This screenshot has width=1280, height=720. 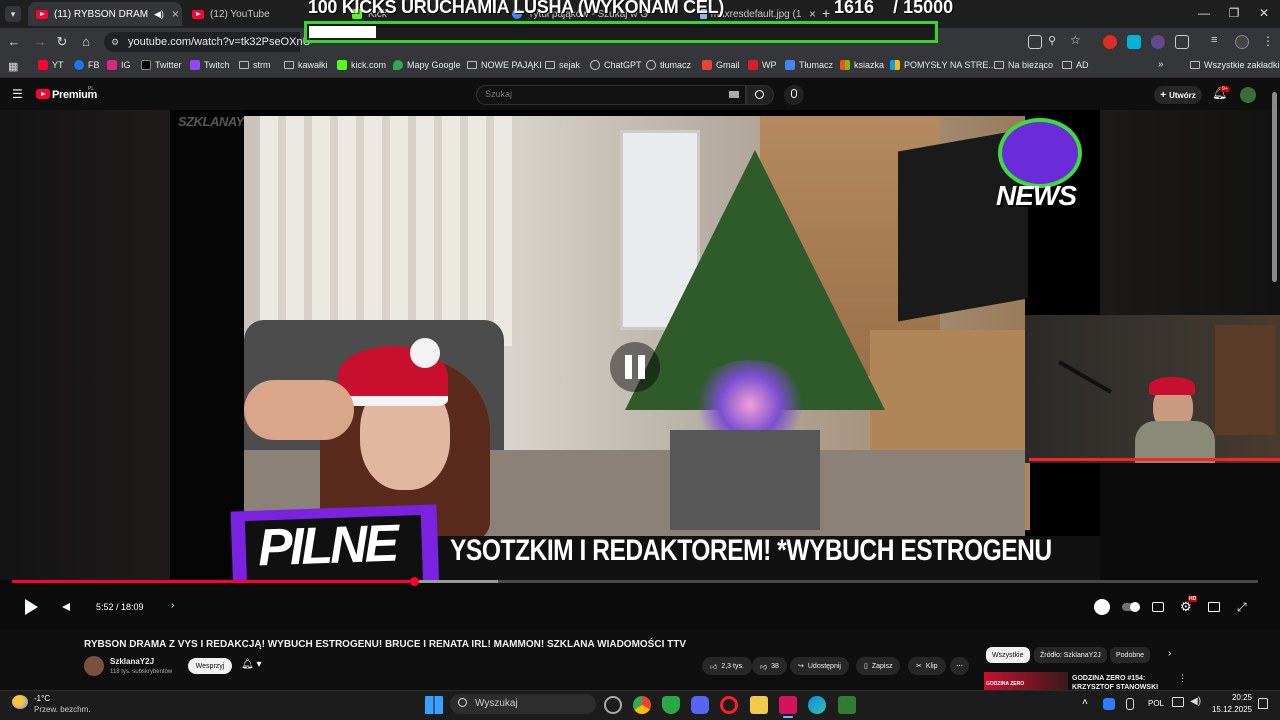 I want to click on hamburger-menu-icon: ☰, so click(x=17, y=94).